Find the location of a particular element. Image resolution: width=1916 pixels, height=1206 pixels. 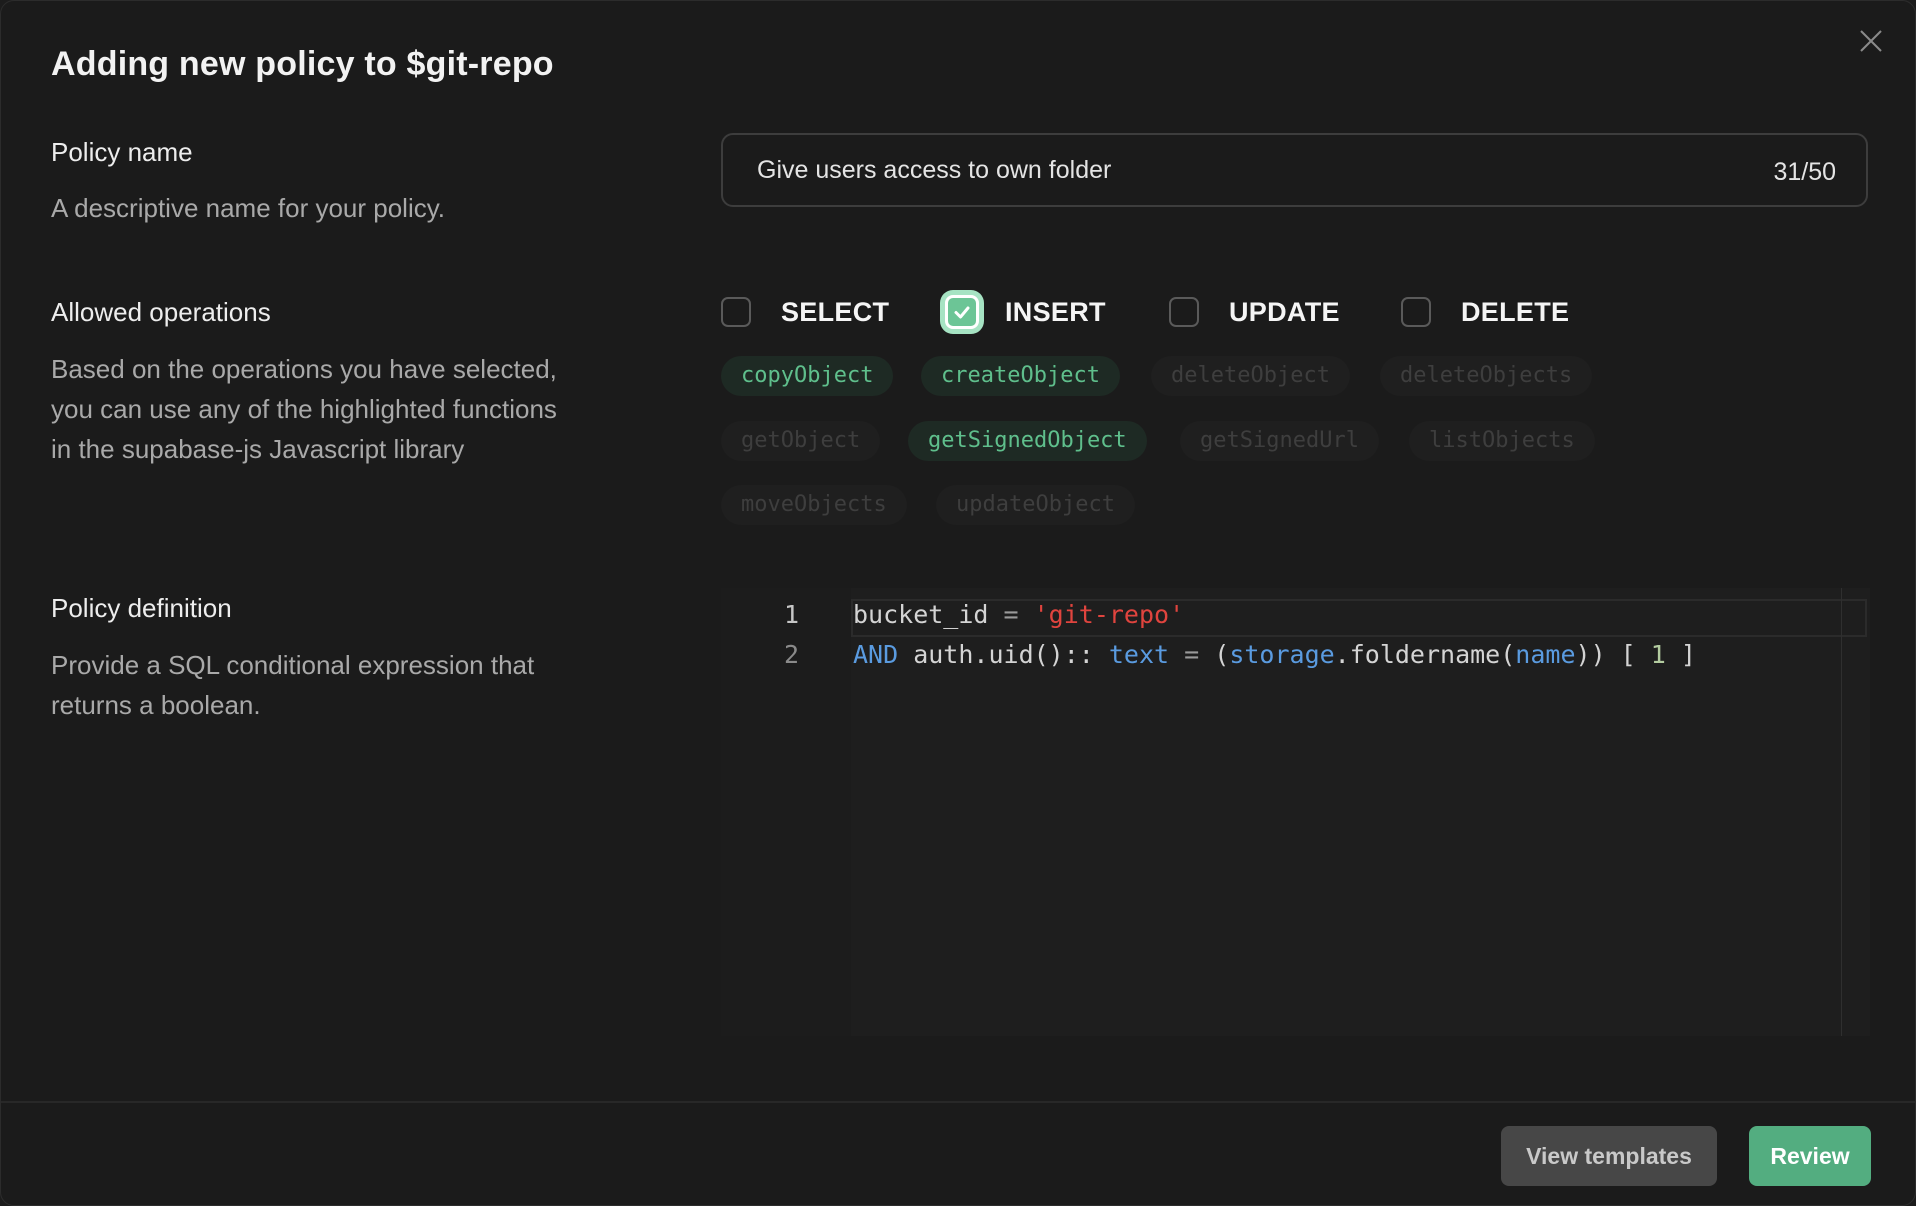

operation-delete: DELETE is located at coordinates (1485, 312).